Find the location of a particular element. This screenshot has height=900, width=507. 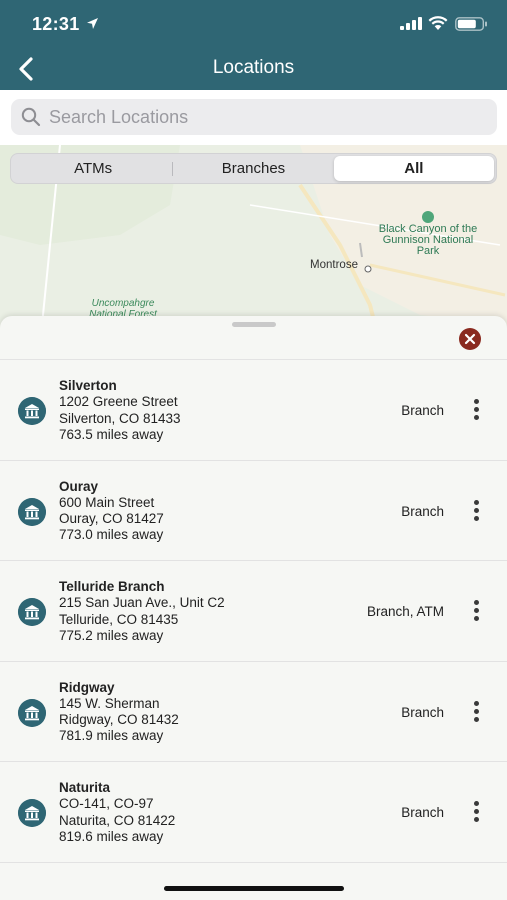

location-distance: 763.5 miles away is located at coordinates (111, 434).